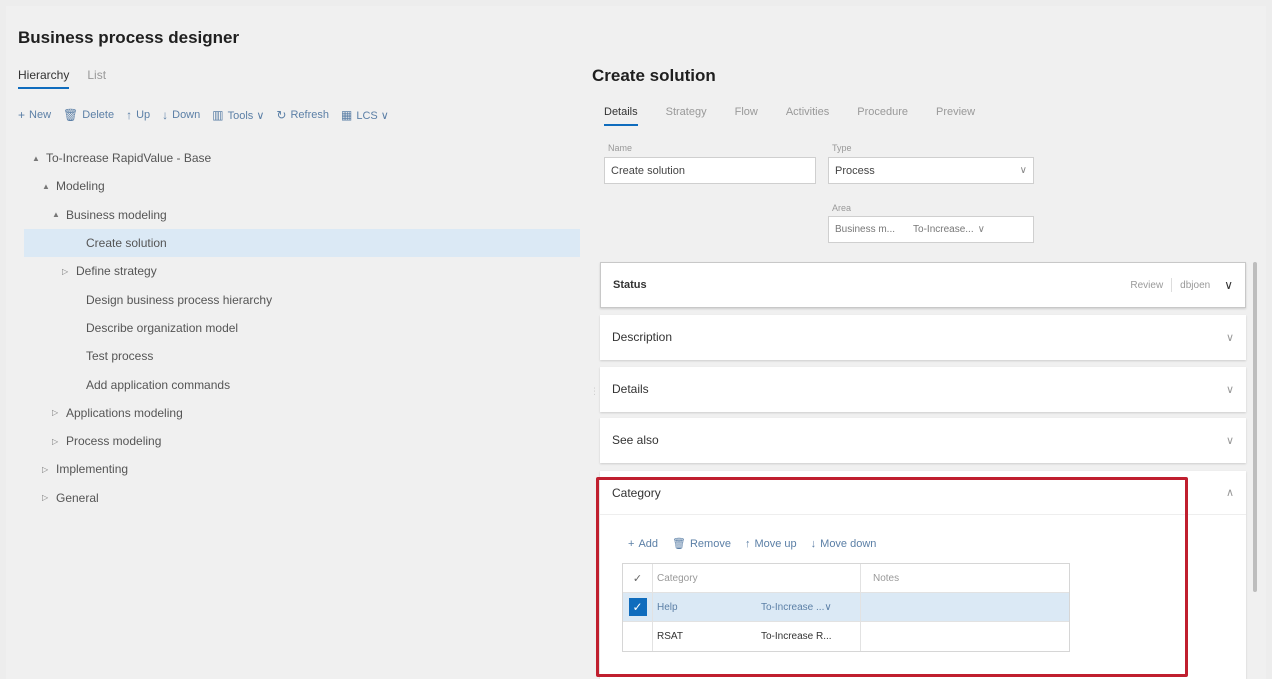  I want to click on left-tabs: Hierarchy List, so click(62, 78).